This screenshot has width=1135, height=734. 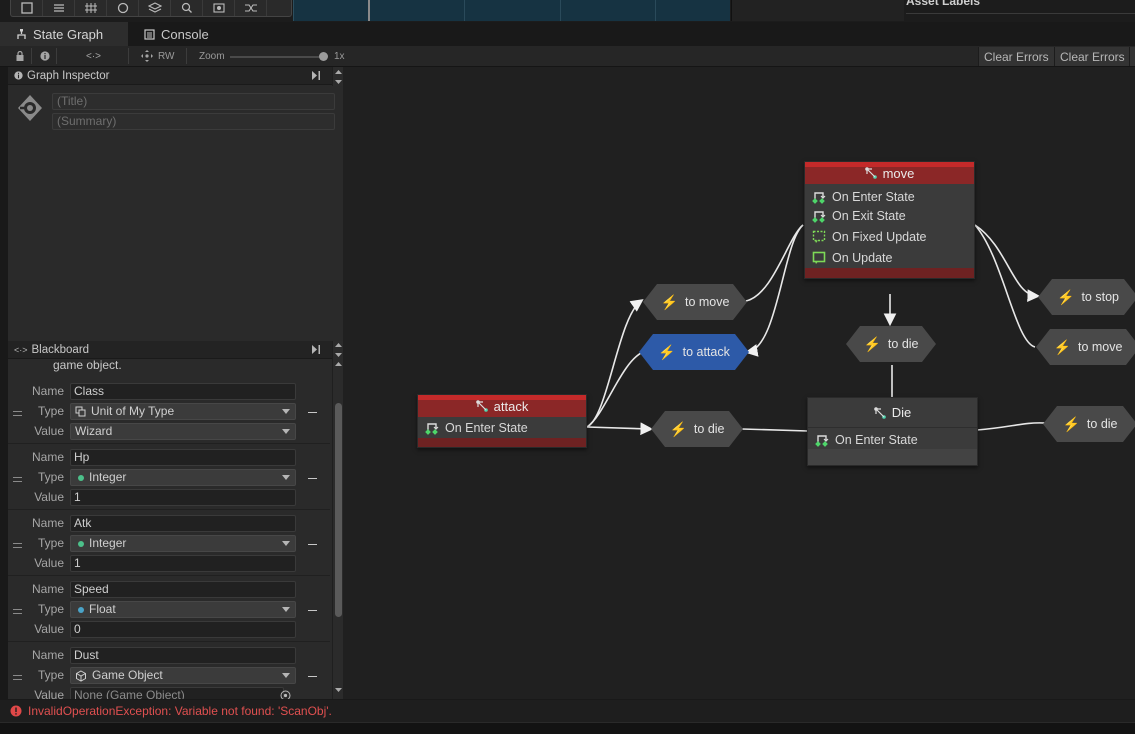 I want to click on blackboard-toggle-icon: <·>, so click(x=93, y=56).